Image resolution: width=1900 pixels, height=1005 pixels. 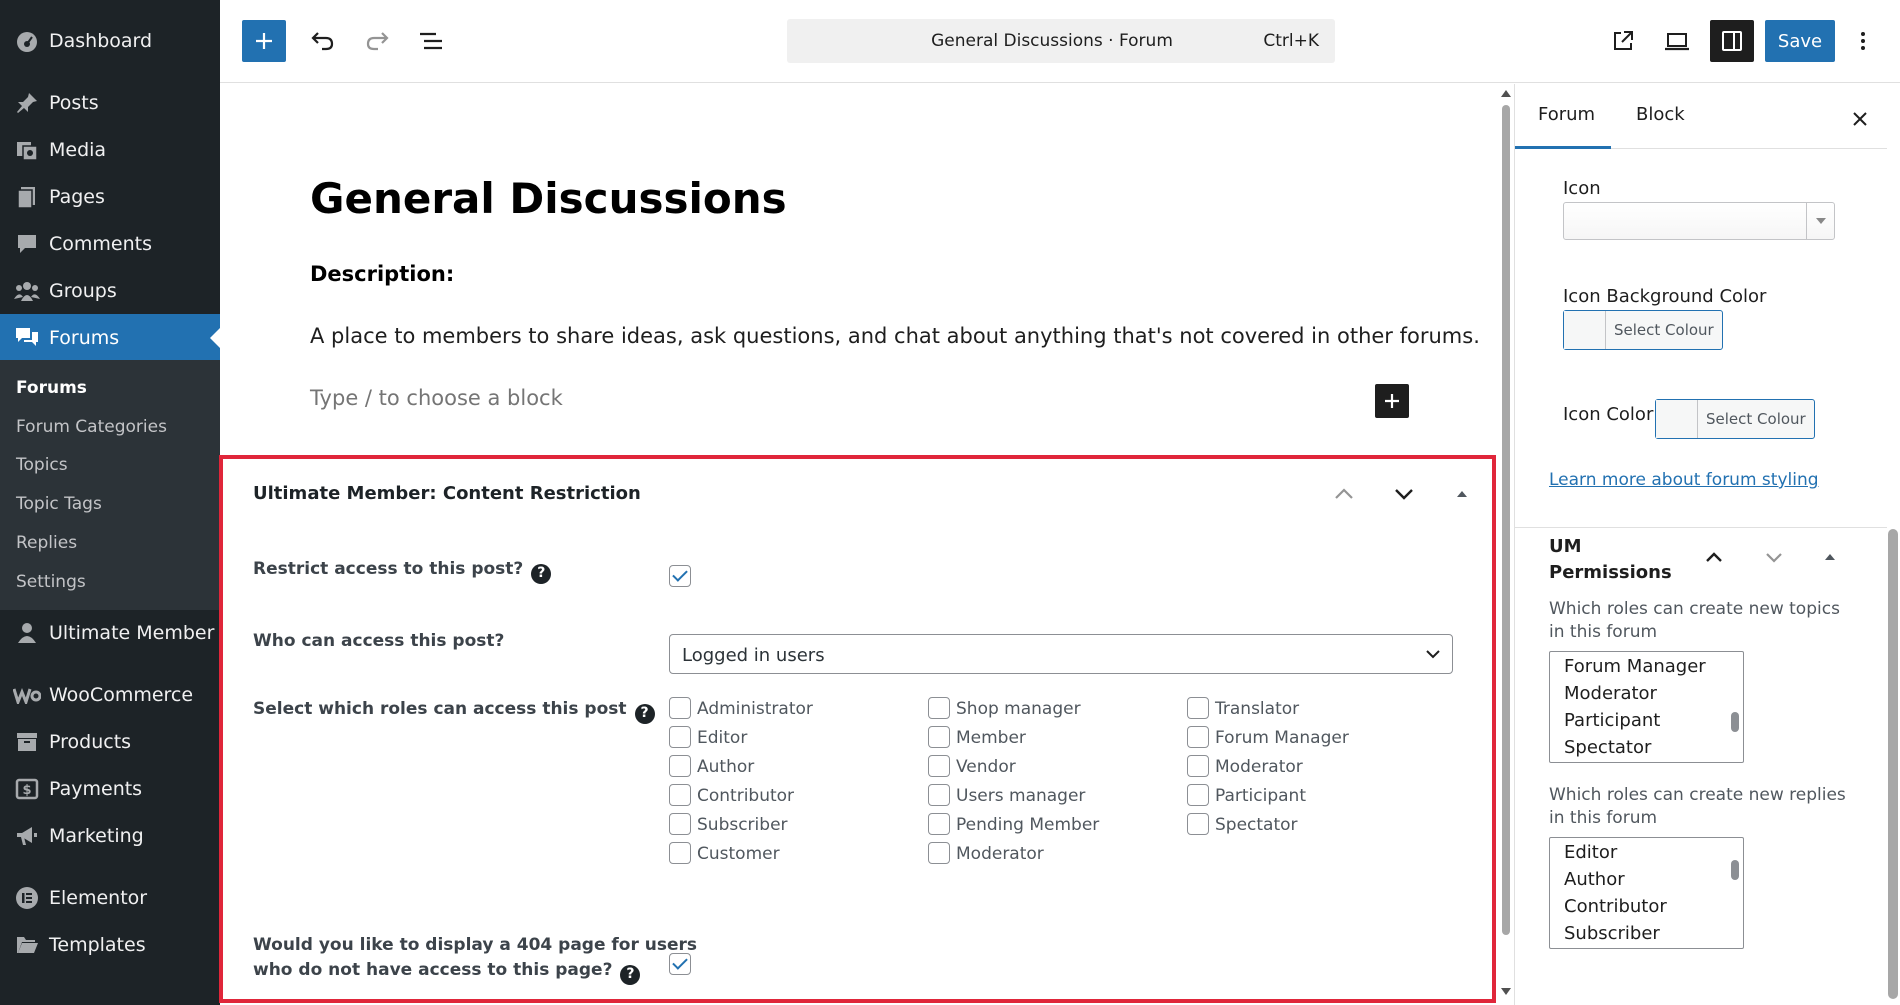 I want to click on undo-button, so click(x=323, y=41).